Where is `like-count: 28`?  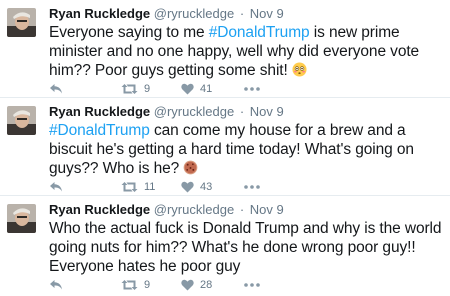 like-count: 28 is located at coordinates (206, 285).